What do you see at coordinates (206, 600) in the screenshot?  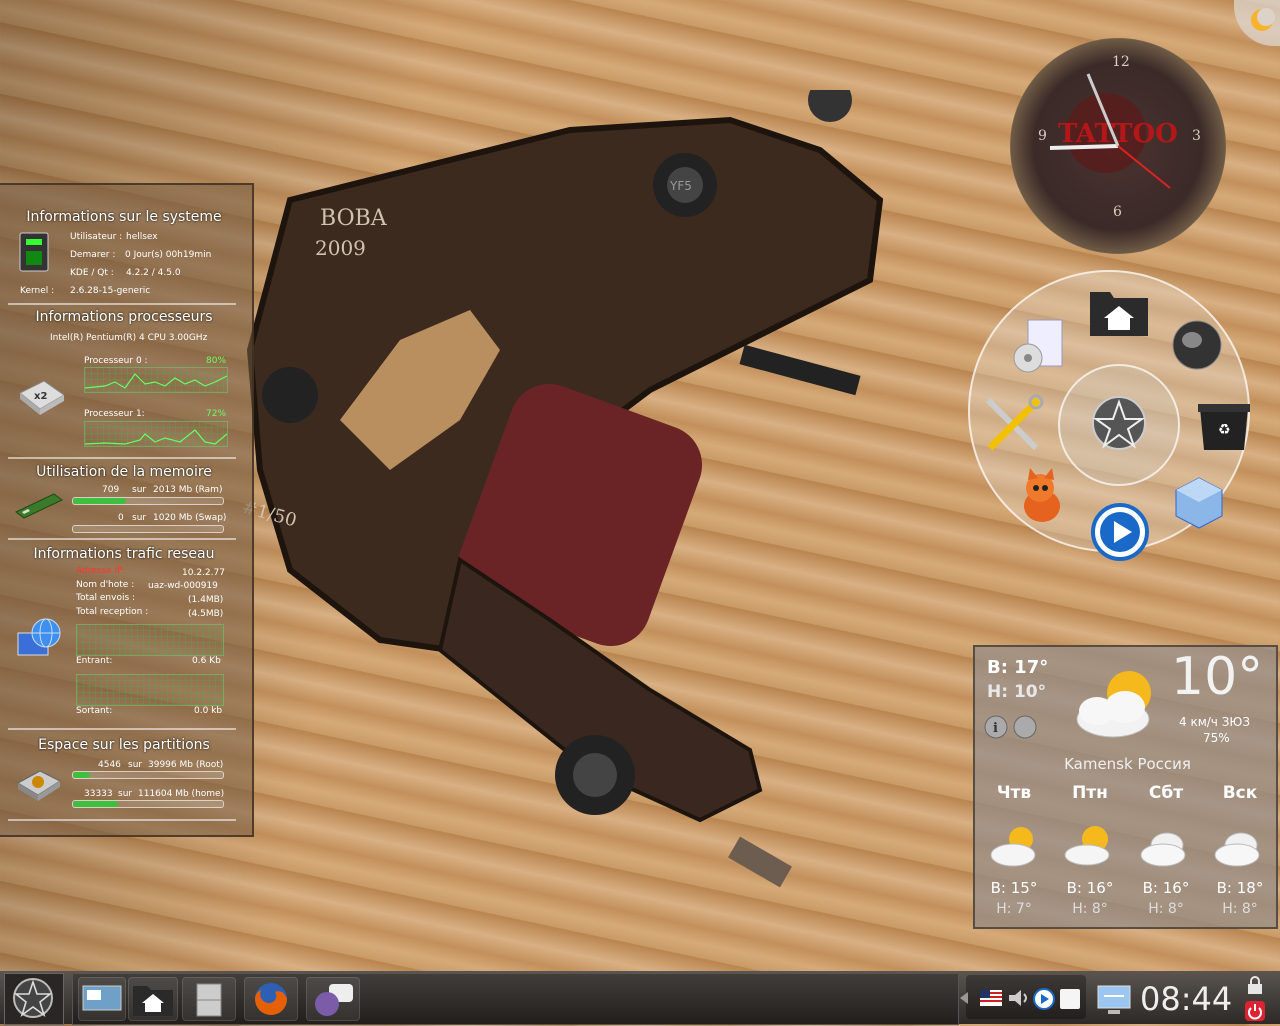 I see `sent-value: (1.4MB)` at bounding box center [206, 600].